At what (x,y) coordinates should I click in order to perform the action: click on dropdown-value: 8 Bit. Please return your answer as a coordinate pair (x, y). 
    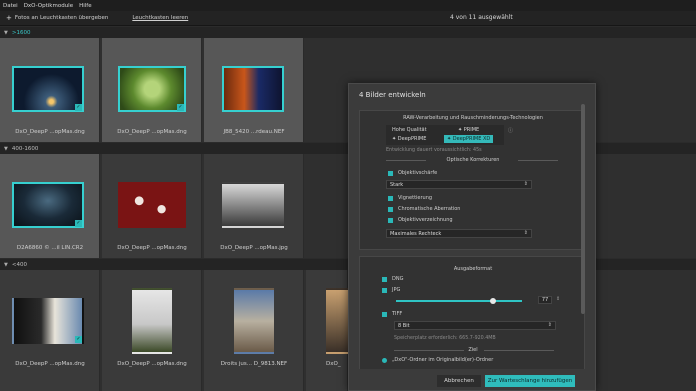
    Looking at the image, I should click on (404, 326).